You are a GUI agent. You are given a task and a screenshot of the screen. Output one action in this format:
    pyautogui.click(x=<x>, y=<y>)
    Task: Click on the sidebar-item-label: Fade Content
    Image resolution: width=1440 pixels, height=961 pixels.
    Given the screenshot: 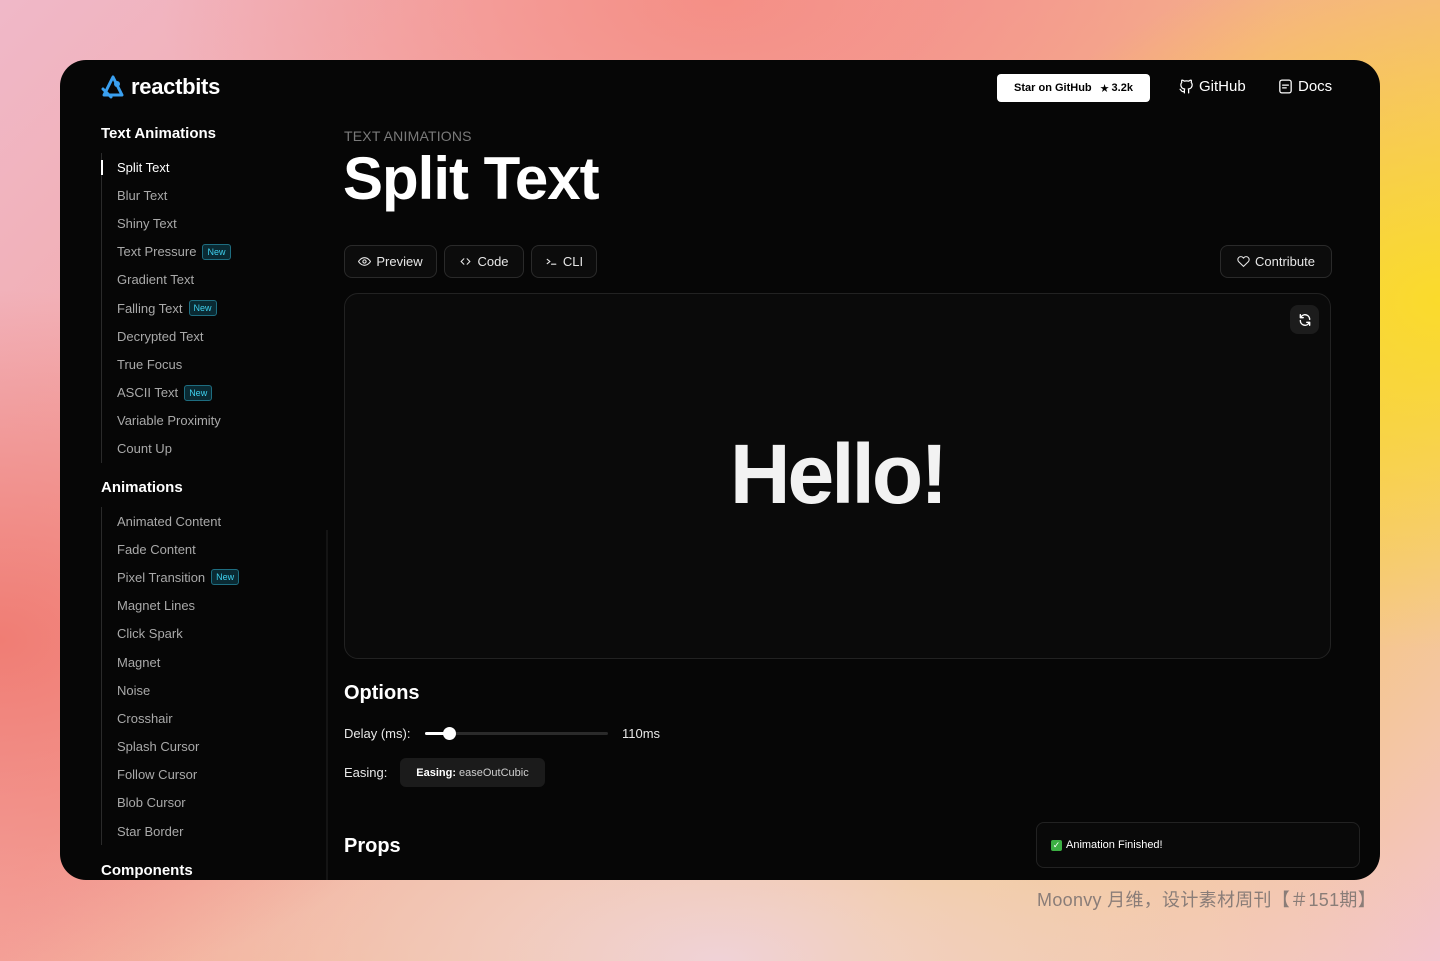 What is the action you would take?
    pyautogui.click(x=156, y=549)
    